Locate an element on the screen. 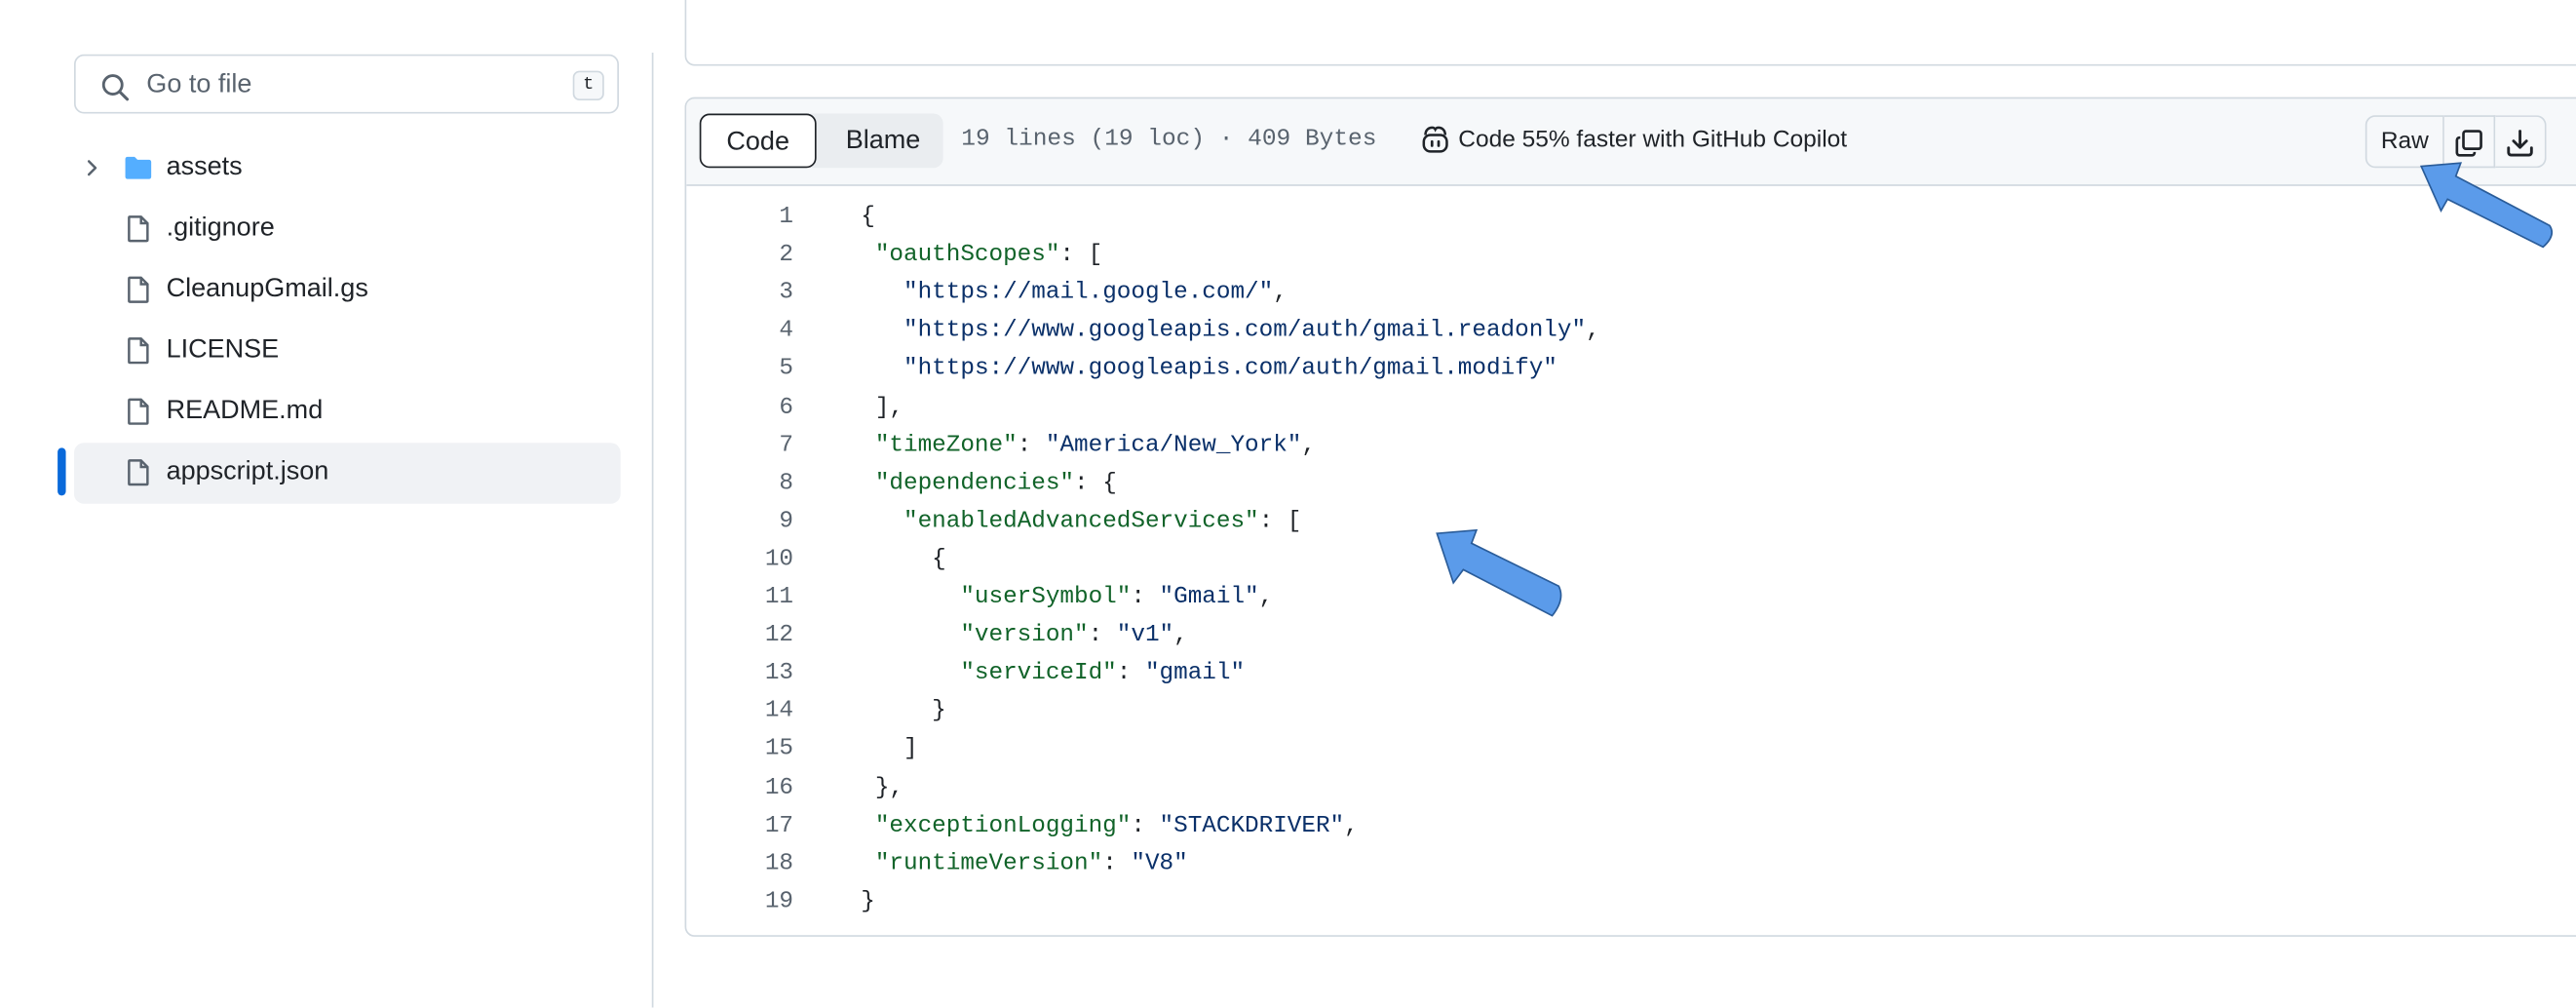  code-token: "dependencies" is located at coordinates (974, 483).